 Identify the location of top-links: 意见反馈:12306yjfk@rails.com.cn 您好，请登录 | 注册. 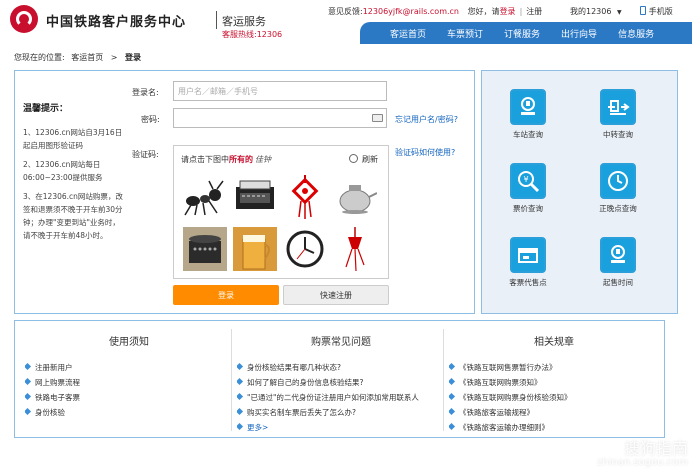
(435, 11).